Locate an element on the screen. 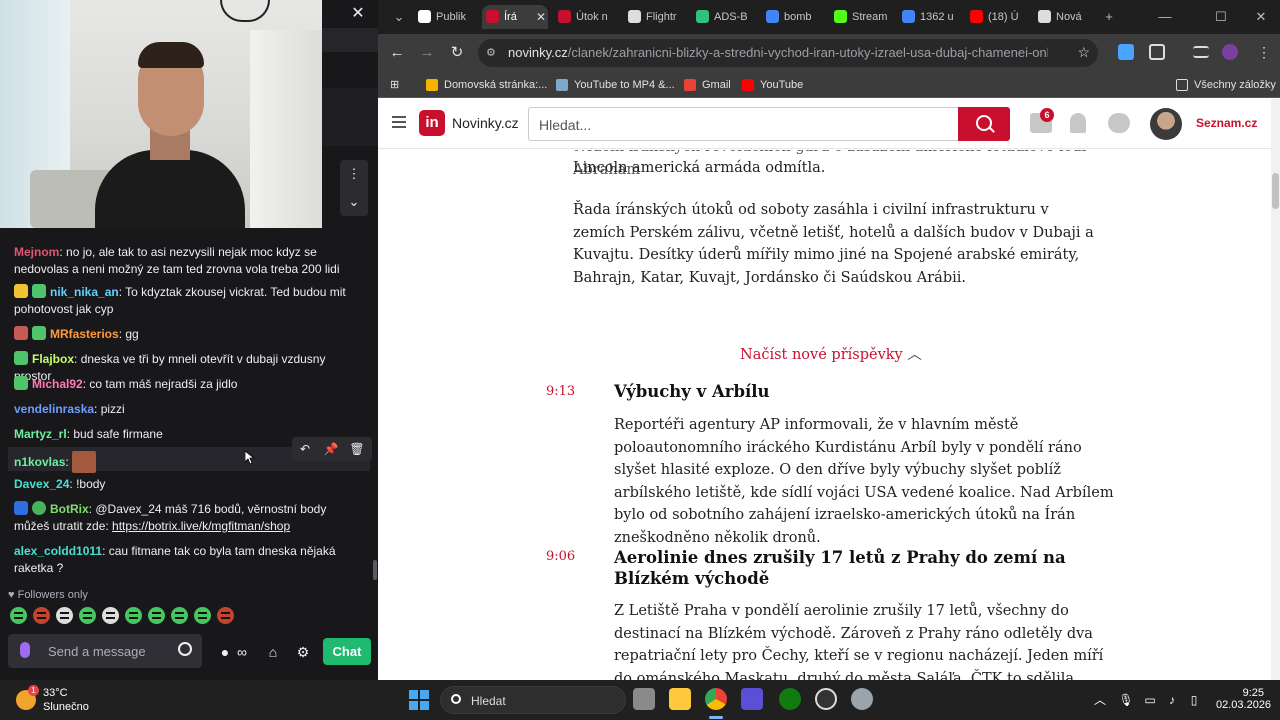 The height and width of the screenshot is (720, 1280). more-options-icon: ⋮ is located at coordinates (354, 174).